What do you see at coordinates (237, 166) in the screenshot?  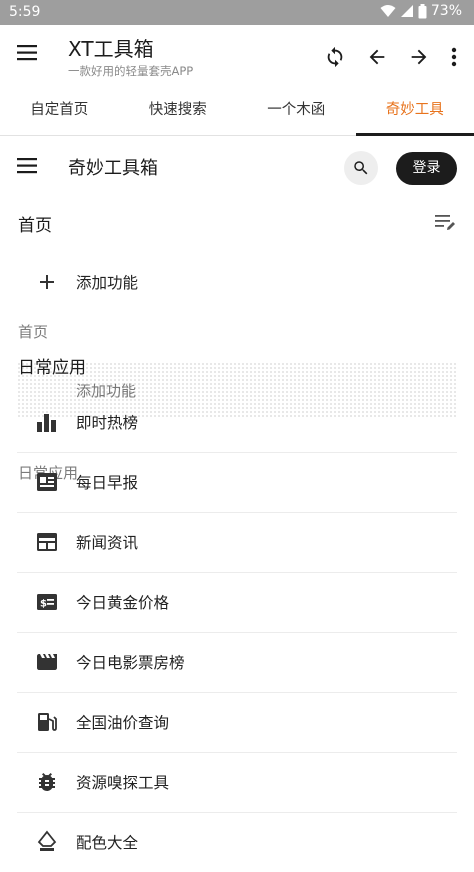 I see `inner-header: 奇妙工具箱 登录` at bounding box center [237, 166].